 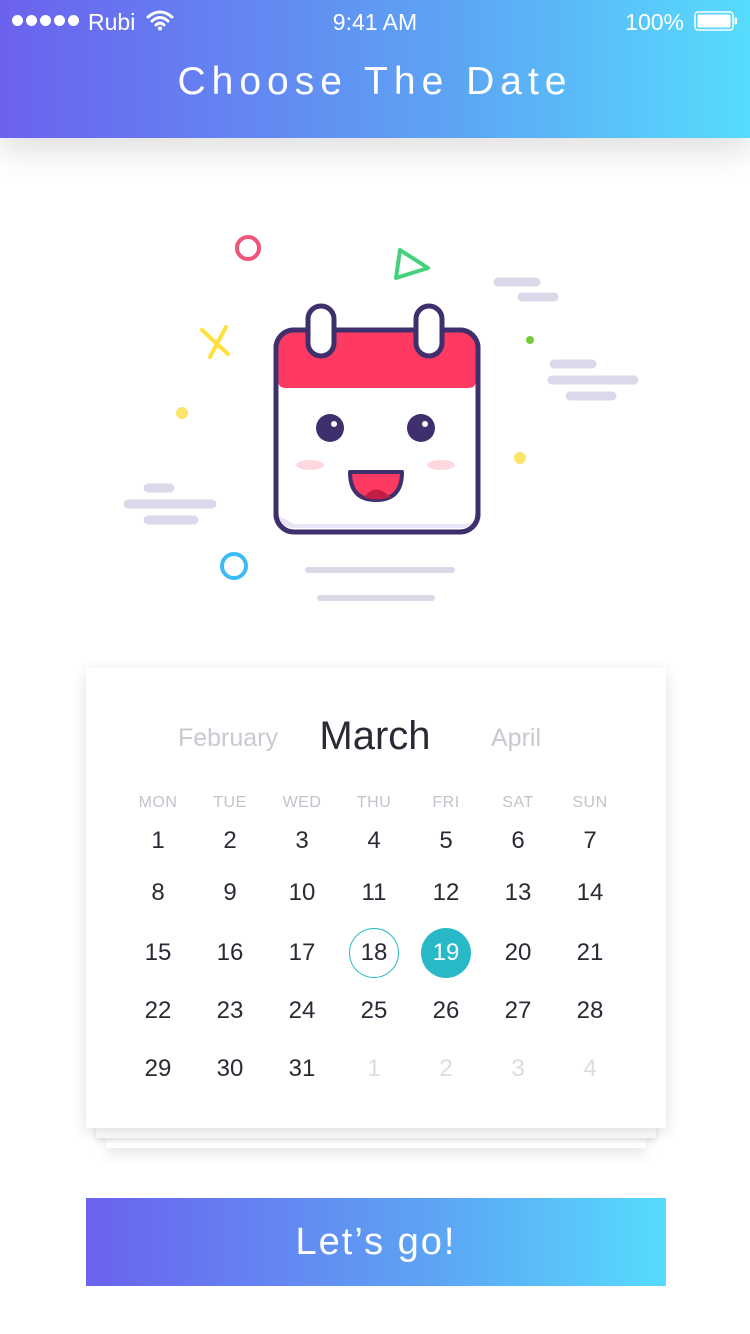 What do you see at coordinates (228, 738) in the screenshot?
I see `prev-month-button: February` at bounding box center [228, 738].